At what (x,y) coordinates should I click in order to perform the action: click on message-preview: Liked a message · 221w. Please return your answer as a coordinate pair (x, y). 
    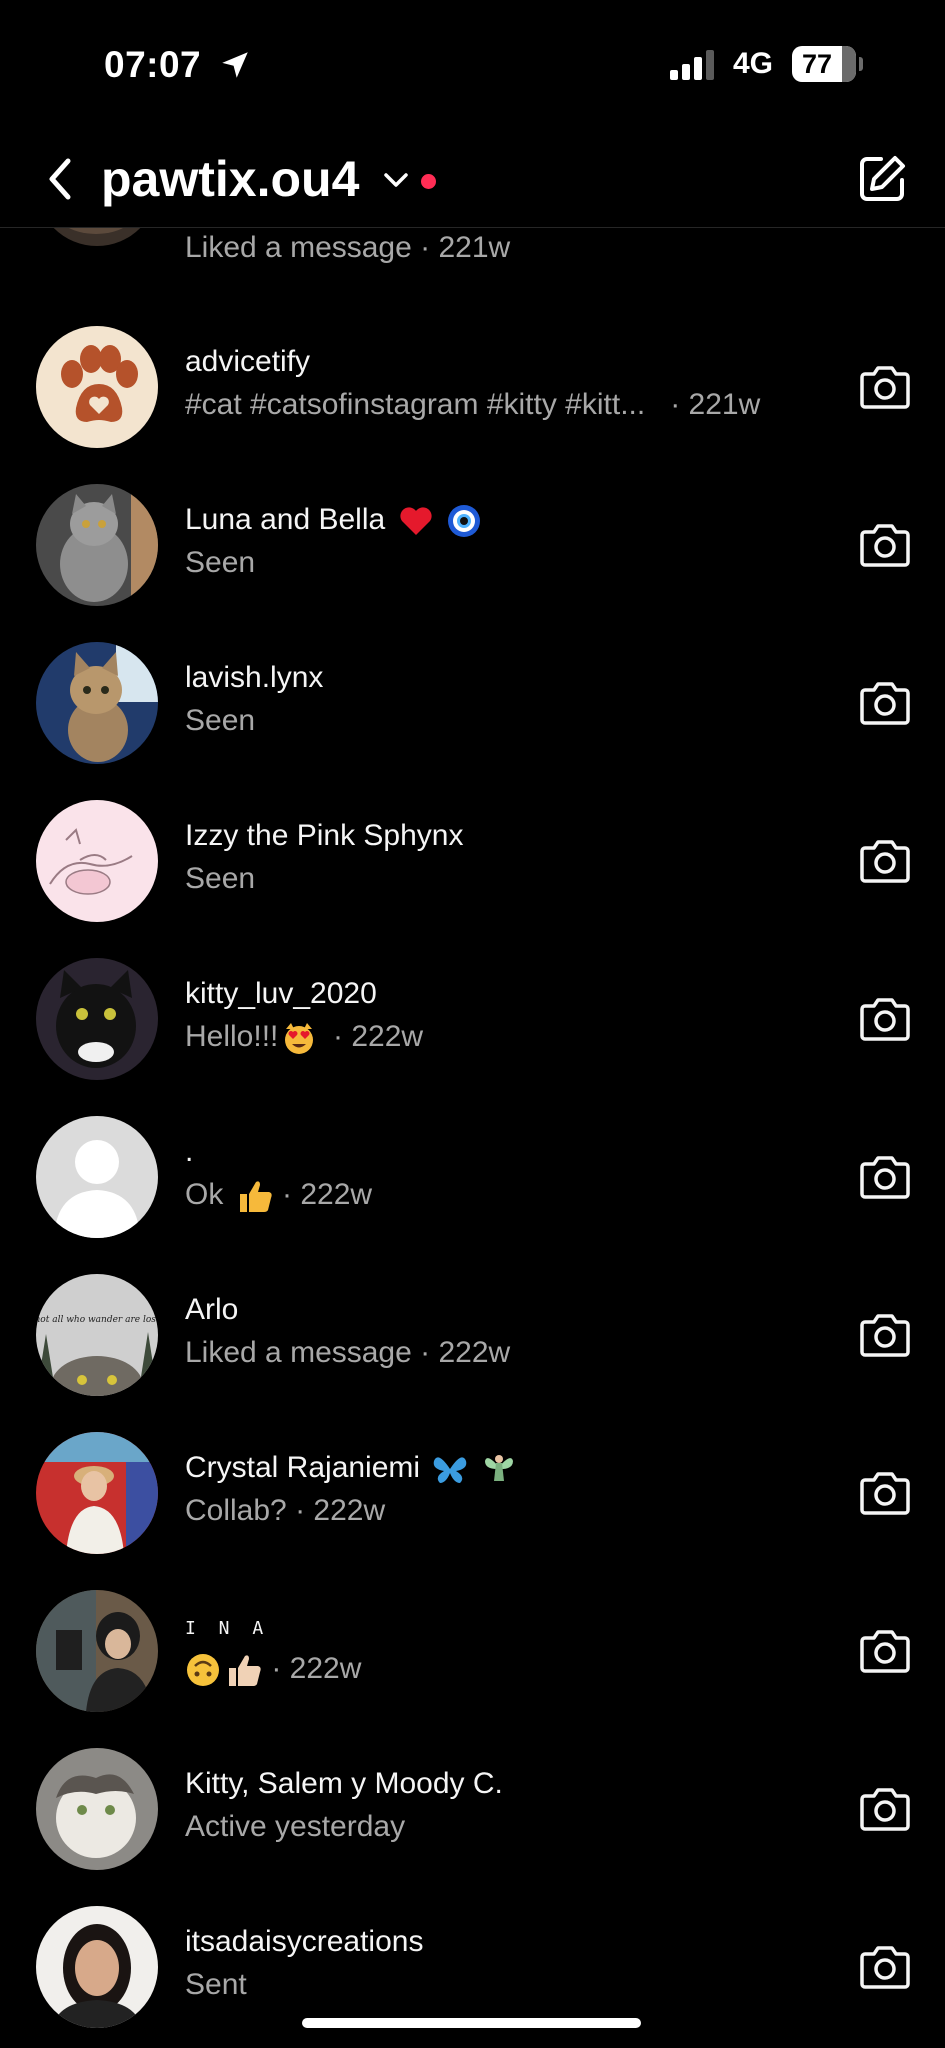
    Looking at the image, I should click on (348, 247).